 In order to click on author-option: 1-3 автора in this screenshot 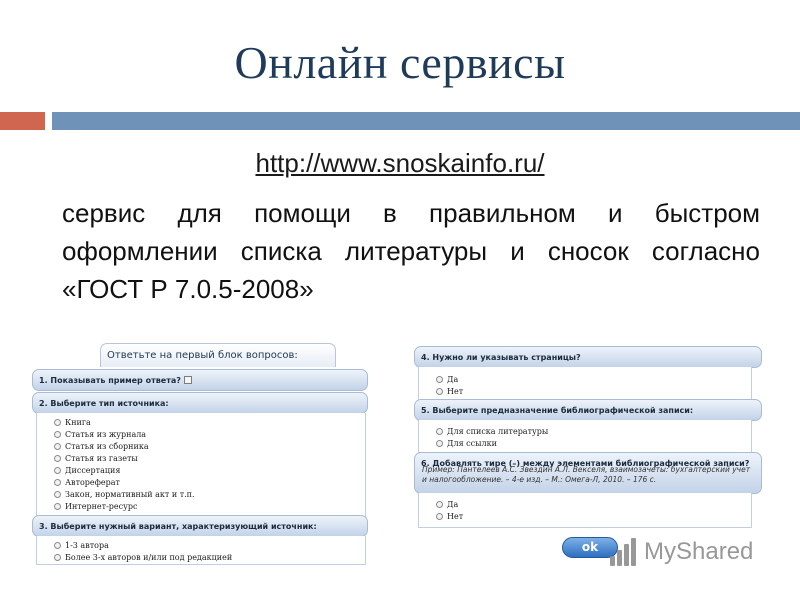, I will do `click(81, 545)`.